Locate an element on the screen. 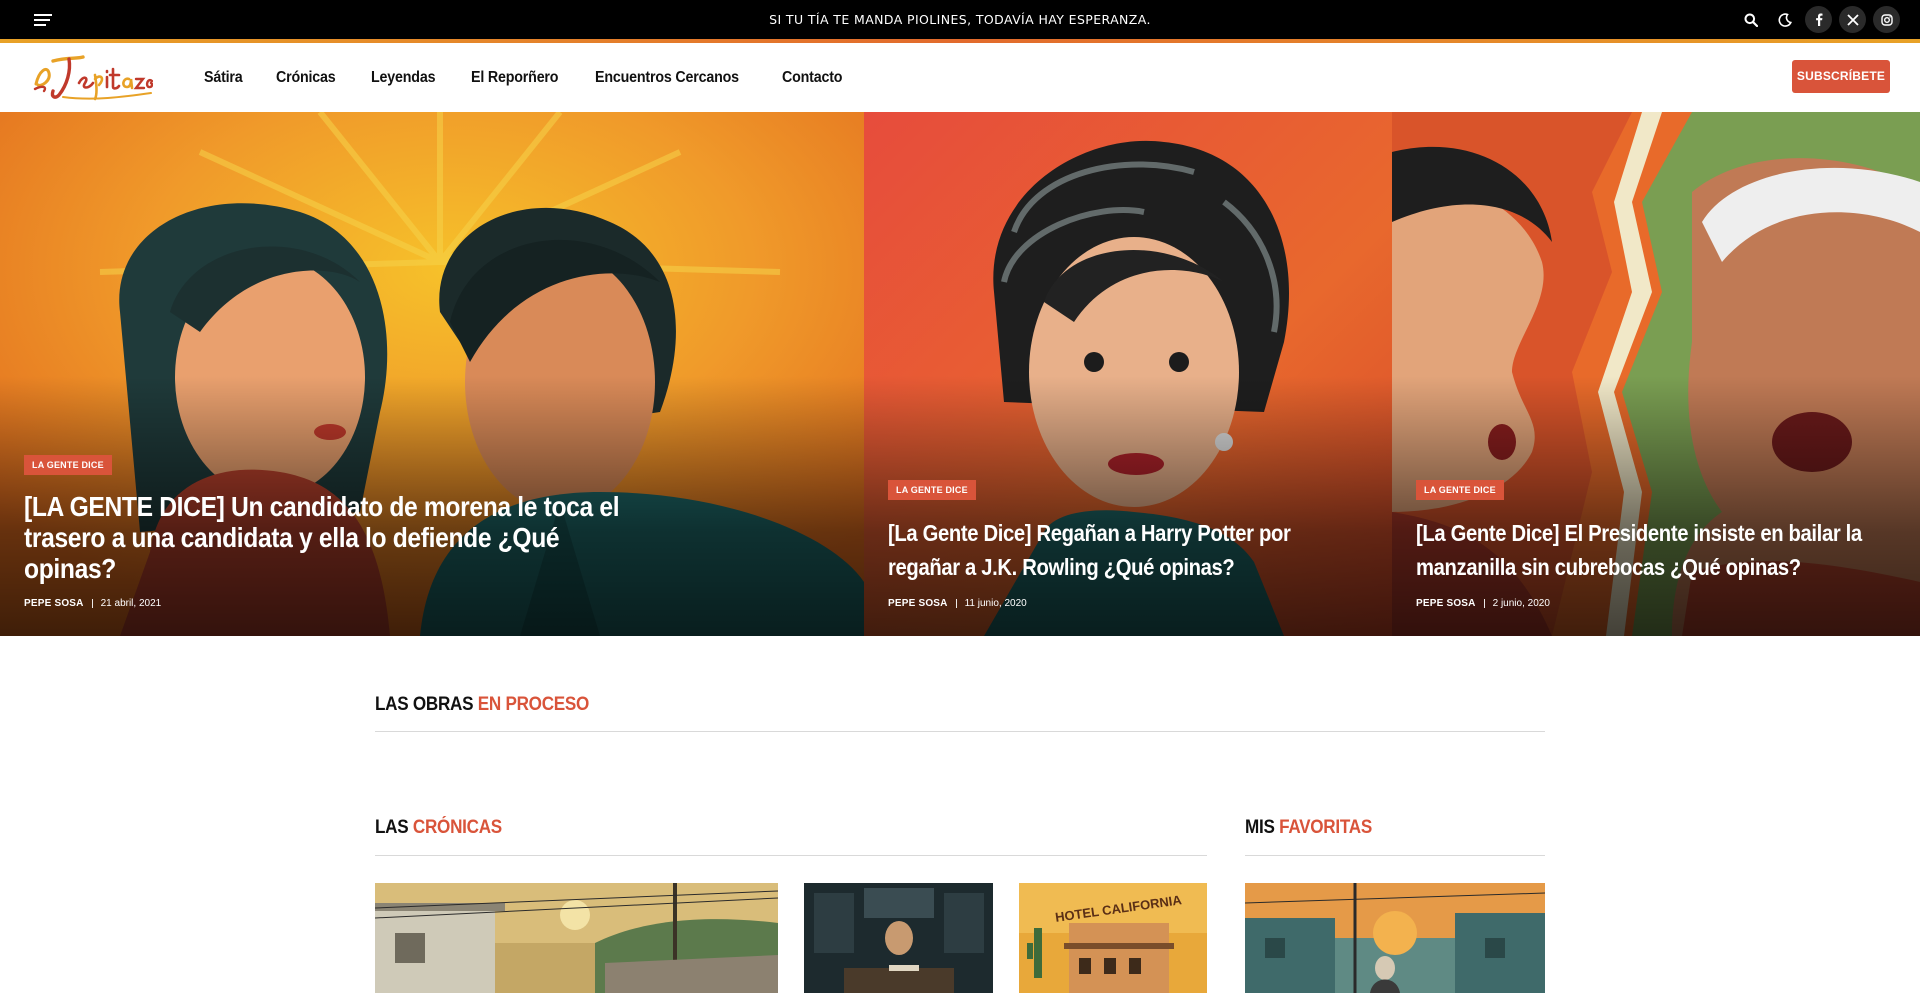  nav-encuentros-cercanos: Encuentros Cercanos is located at coordinates (667, 78).